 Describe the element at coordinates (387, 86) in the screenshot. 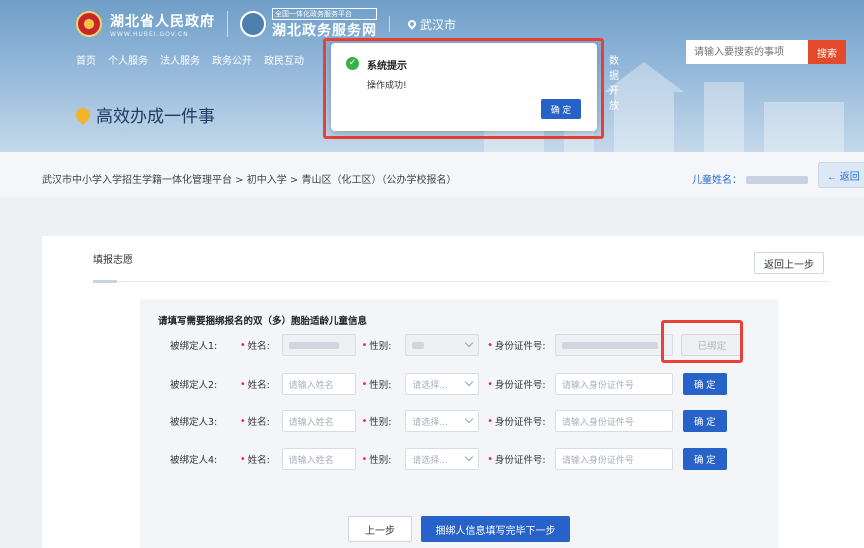

I see `dialog-message: 操作成功!` at that location.